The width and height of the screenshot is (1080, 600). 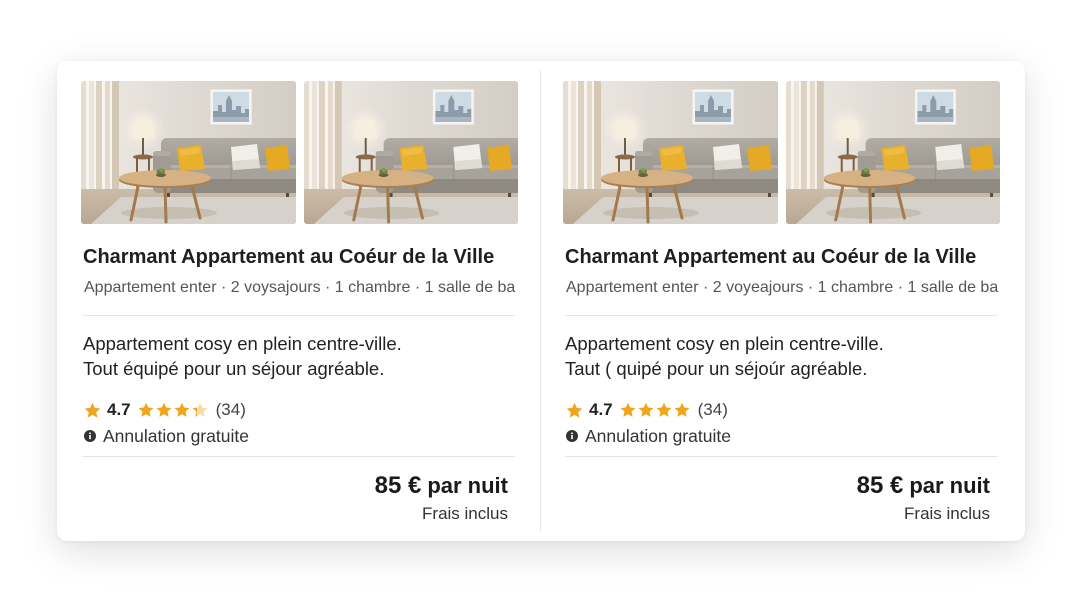 I want to click on description-line: Tout équipé pour un séjour agréable., so click(x=234, y=368).